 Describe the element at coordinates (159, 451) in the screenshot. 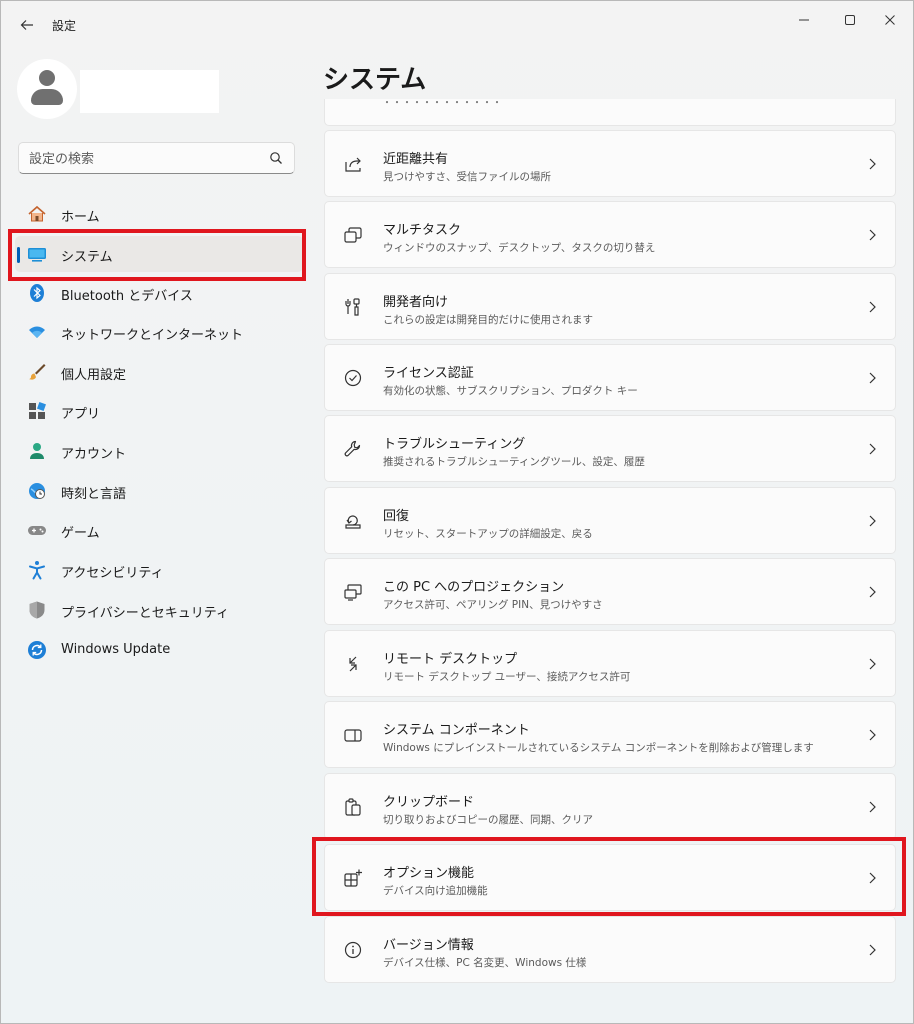

I see `sidebar-item-accounts: アカウント` at that location.